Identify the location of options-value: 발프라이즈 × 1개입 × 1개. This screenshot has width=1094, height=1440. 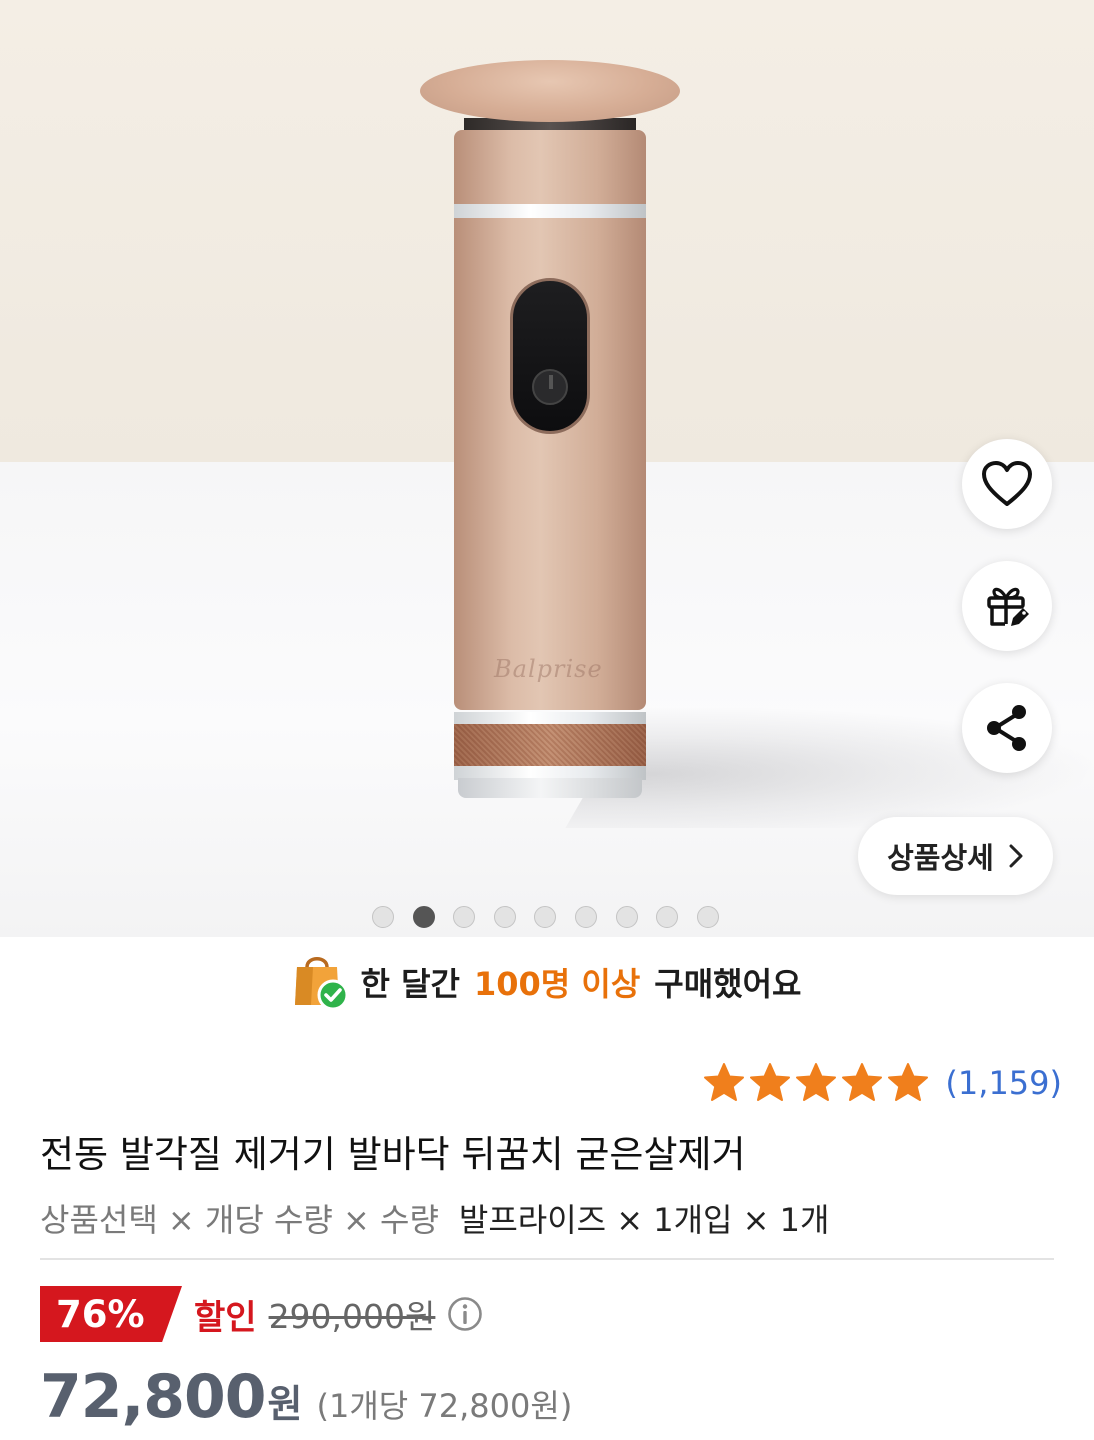
(644, 1220).